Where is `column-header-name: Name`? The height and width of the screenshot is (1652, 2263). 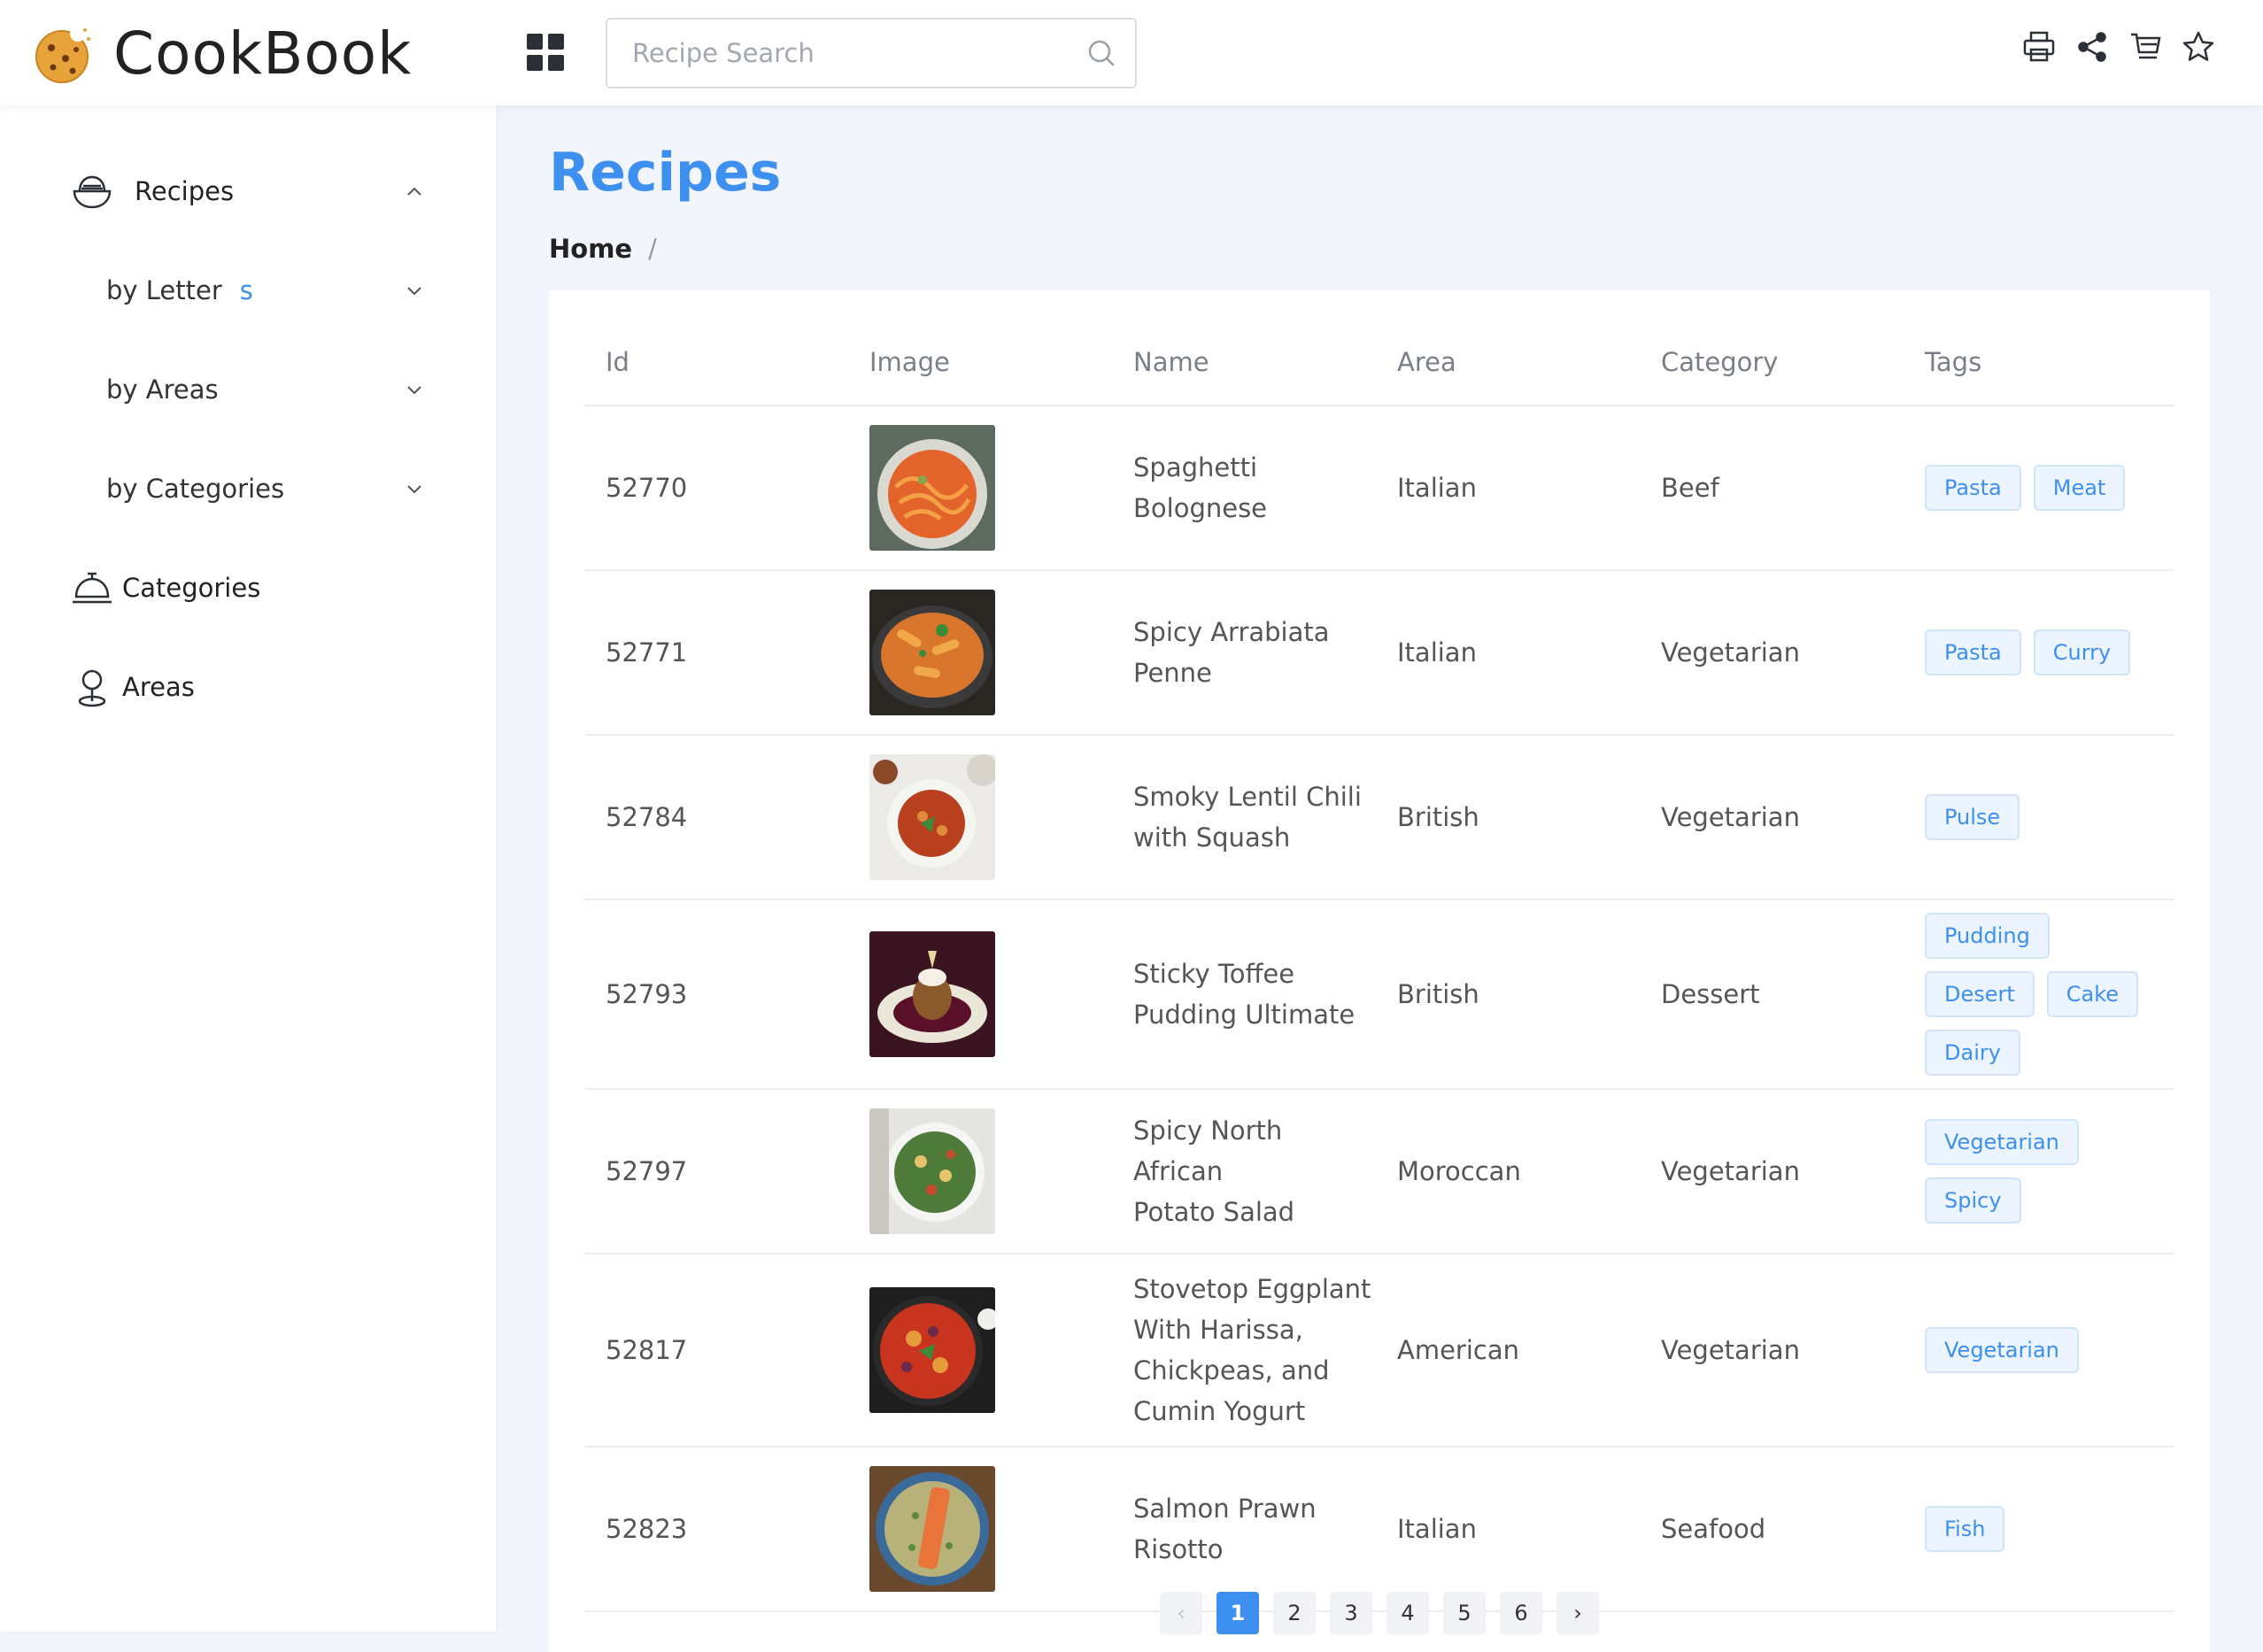
column-header-name: Name is located at coordinates (1244, 362).